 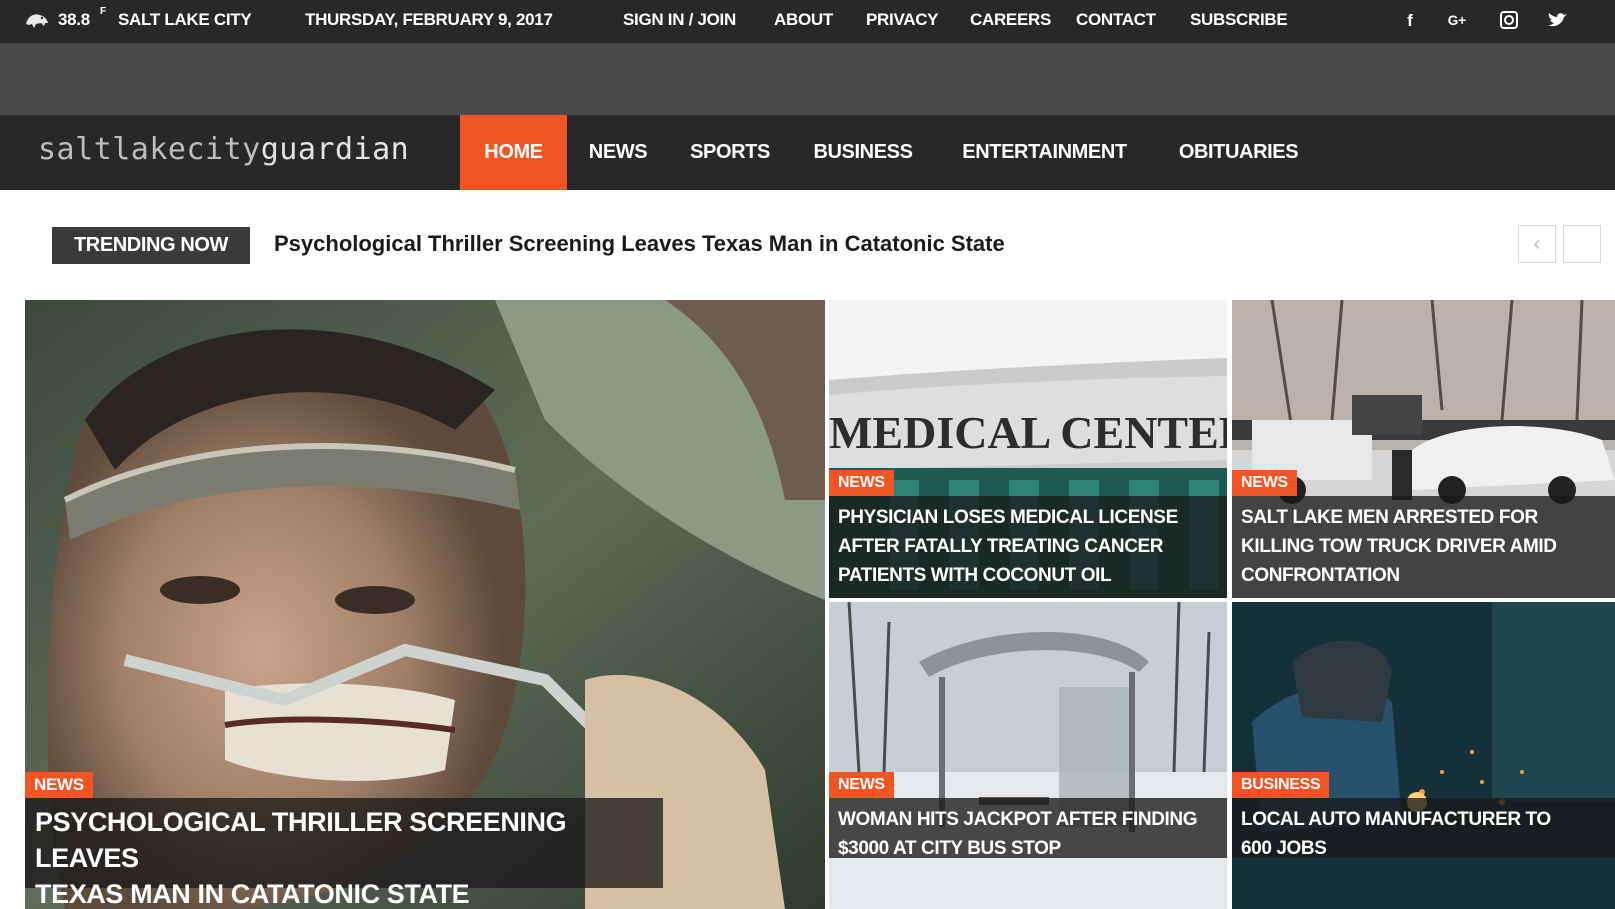 What do you see at coordinates (803, 20) in the screenshot?
I see `about-link: ABOUT` at bounding box center [803, 20].